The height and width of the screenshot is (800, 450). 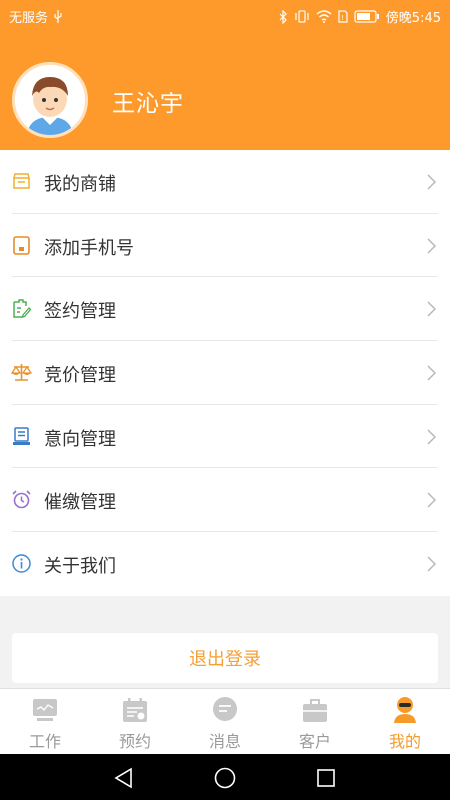 I want to click on boy-avatar-icon, so click(x=50, y=100).